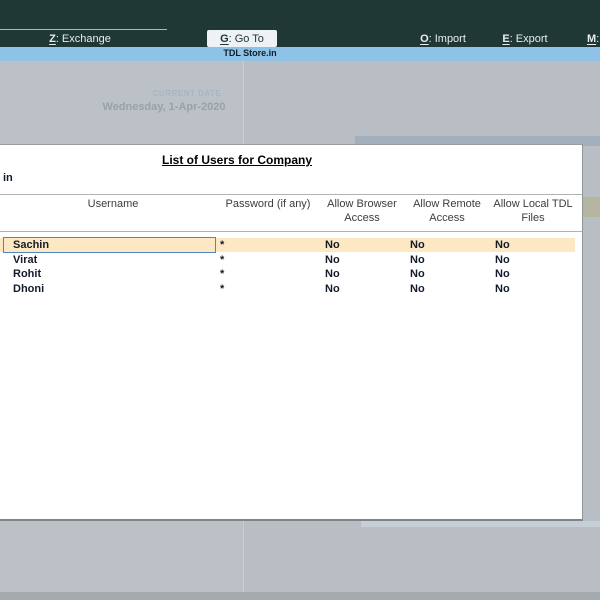  What do you see at coordinates (268, 204) in the screenshot?
I see `column-header-password: Password (if any)` at bounding box center [268, 204].